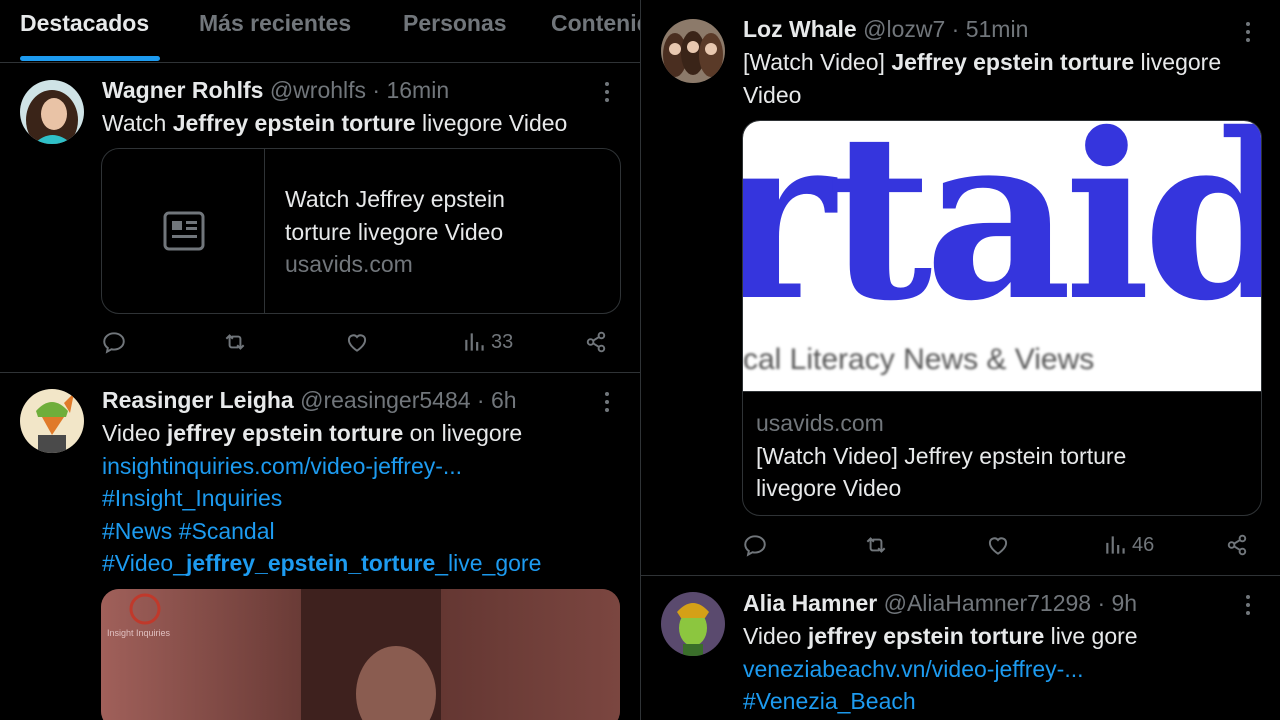  What do you see at coordinates (198, 400) in the screenshot?
I see `author-name: Reasinger Leigha` at bounding box center [198, 400].